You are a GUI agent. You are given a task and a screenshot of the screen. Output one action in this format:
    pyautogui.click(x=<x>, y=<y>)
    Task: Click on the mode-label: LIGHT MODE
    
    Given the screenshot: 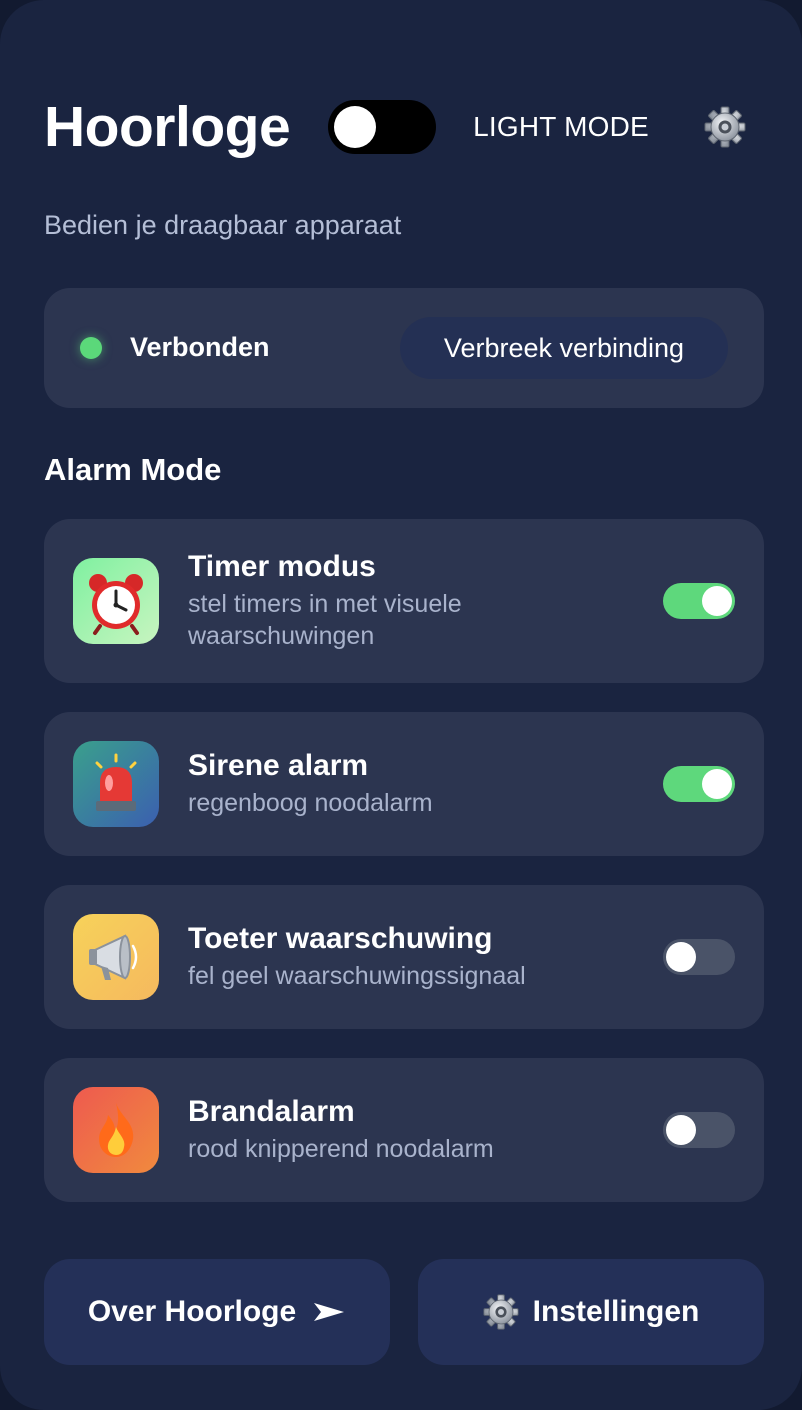 What is the action you would take?
    pyautogui.click(x=561, y=126)
    